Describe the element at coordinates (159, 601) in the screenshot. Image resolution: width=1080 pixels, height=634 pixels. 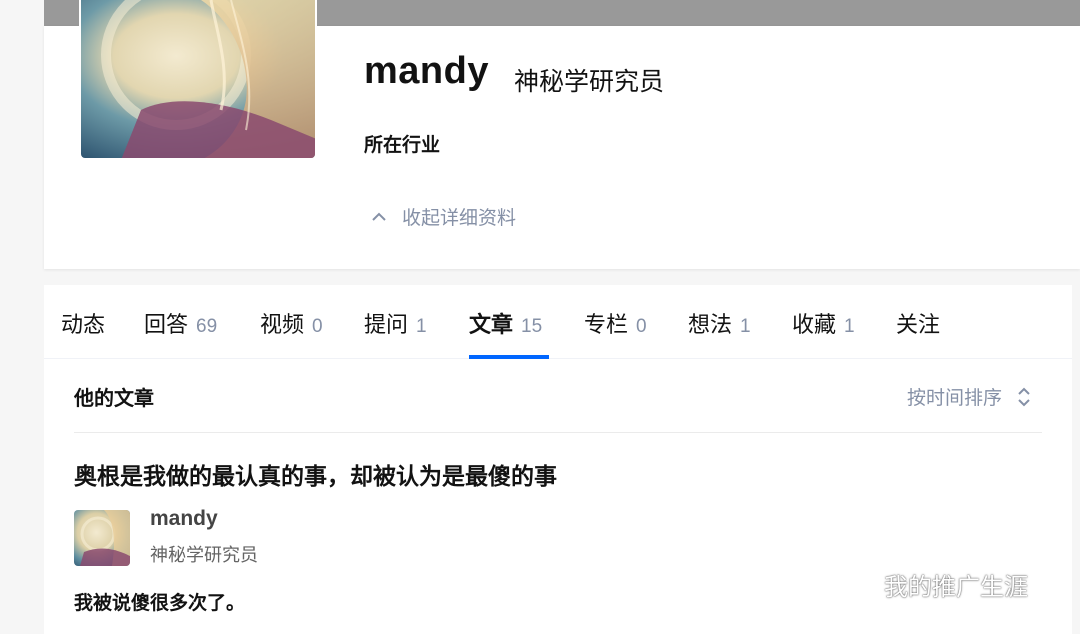
I see `article-excerpt: 我被说傻很多次了。` at that location.